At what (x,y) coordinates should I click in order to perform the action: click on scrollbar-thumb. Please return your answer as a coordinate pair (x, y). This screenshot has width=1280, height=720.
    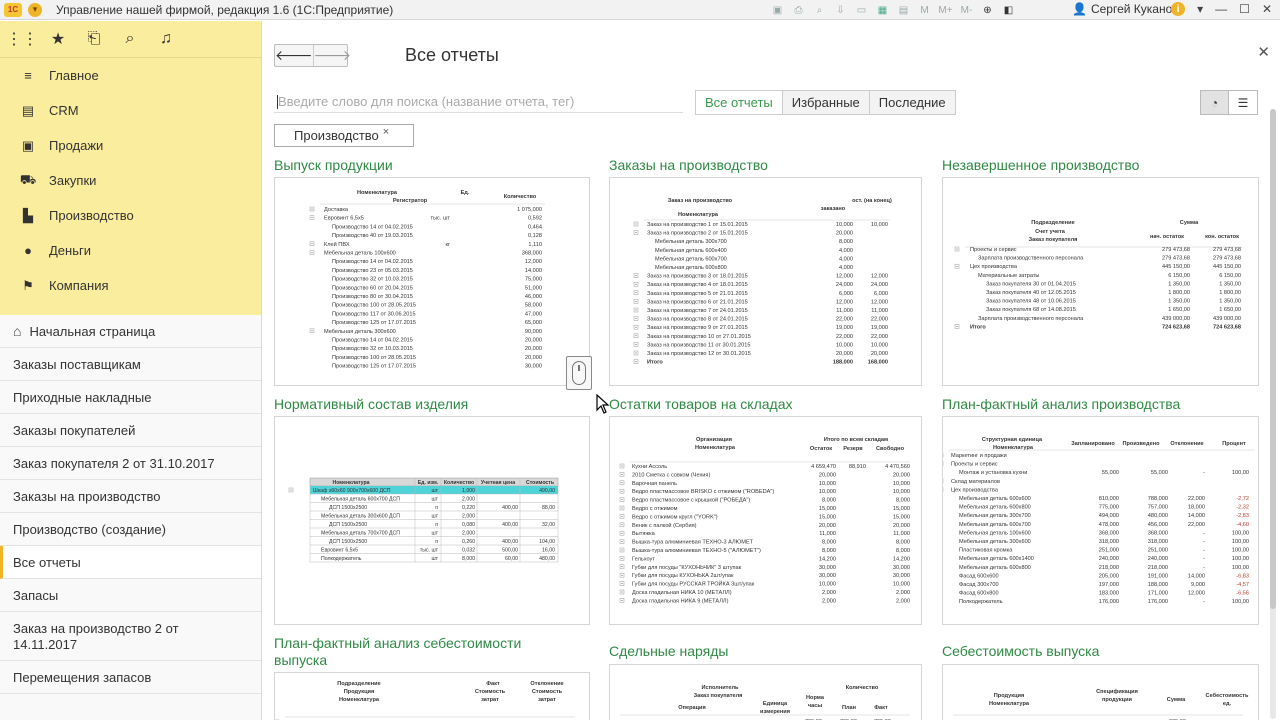
    Looking at the image, I should click on (1273, 359).